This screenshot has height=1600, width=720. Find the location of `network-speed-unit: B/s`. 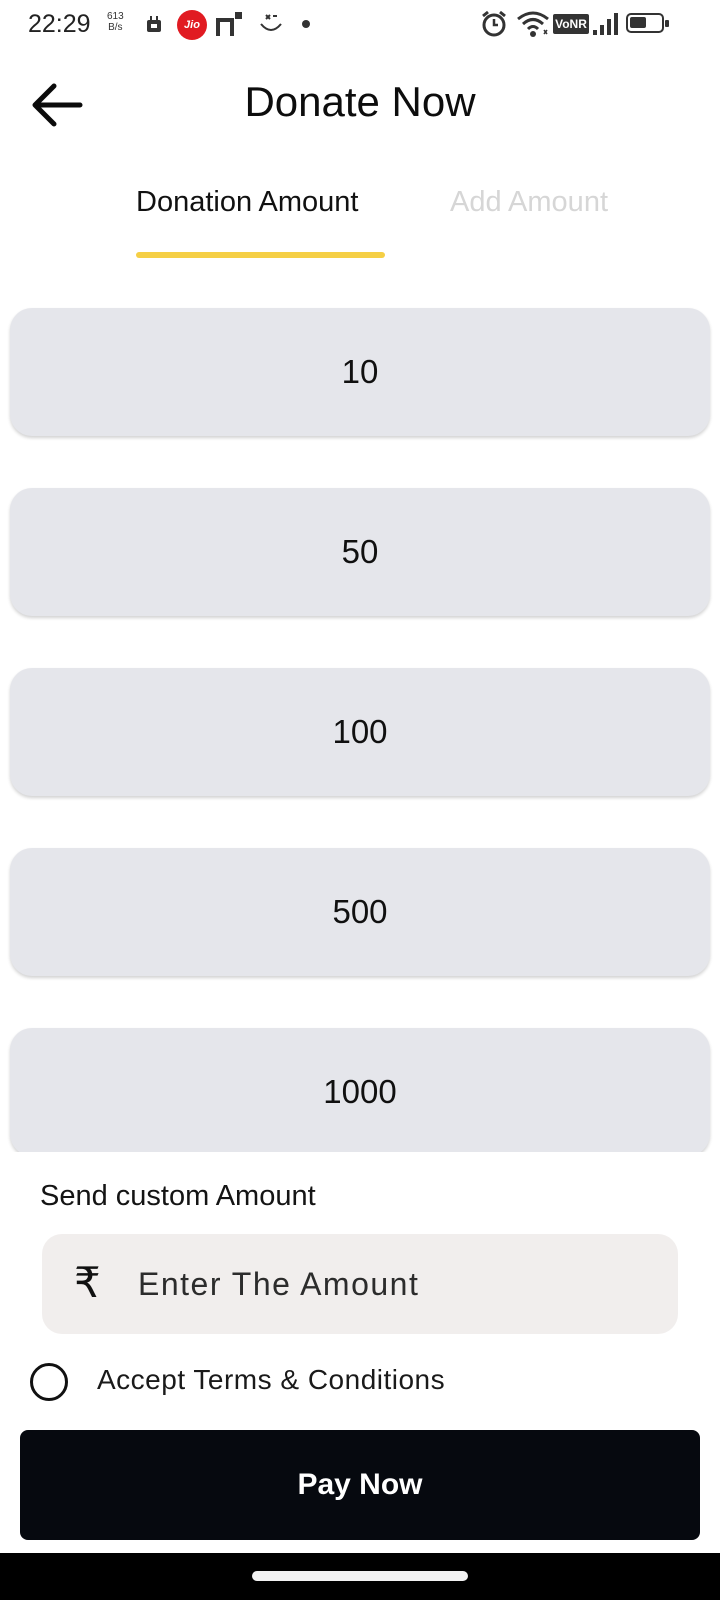

network-speed-unit: B/s is located at coordinates (115, 27).